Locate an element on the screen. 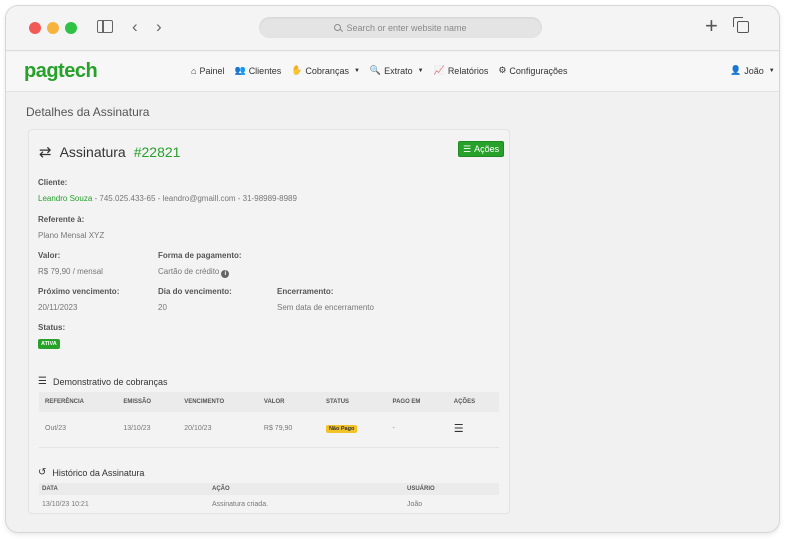  users-icon: 👥 is located at coordinates (240, 70).